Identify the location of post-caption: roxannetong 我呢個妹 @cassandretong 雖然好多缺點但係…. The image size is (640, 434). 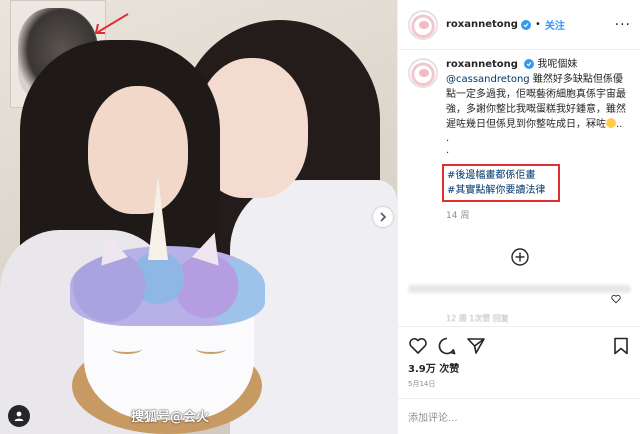
(519, 139).